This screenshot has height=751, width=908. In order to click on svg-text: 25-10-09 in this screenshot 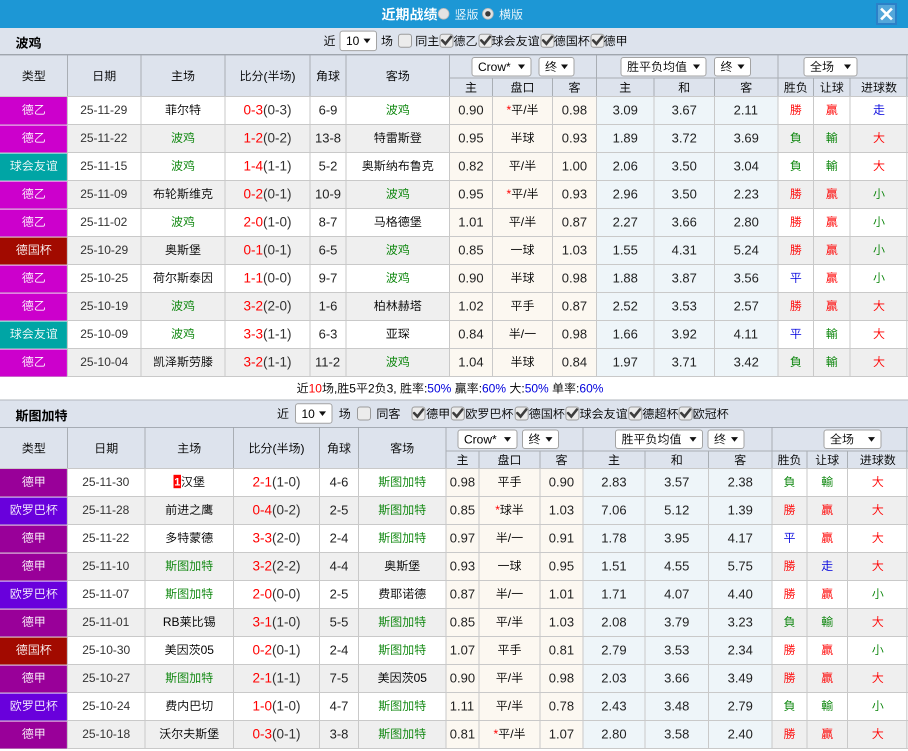, I will do `click(104, 334)`.